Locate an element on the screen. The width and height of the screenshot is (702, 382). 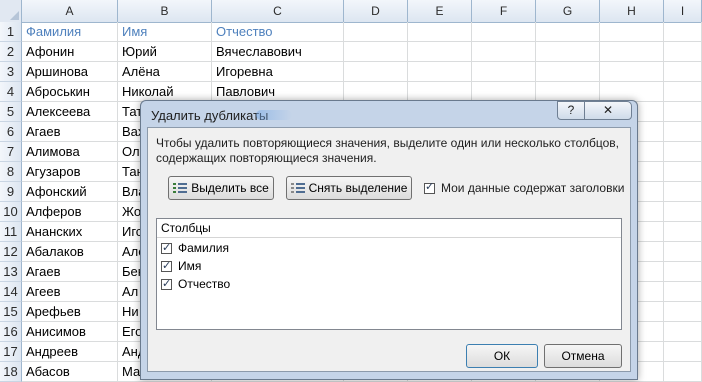
column-item-familiya: Фамилия is located at coordinates (195, 248).